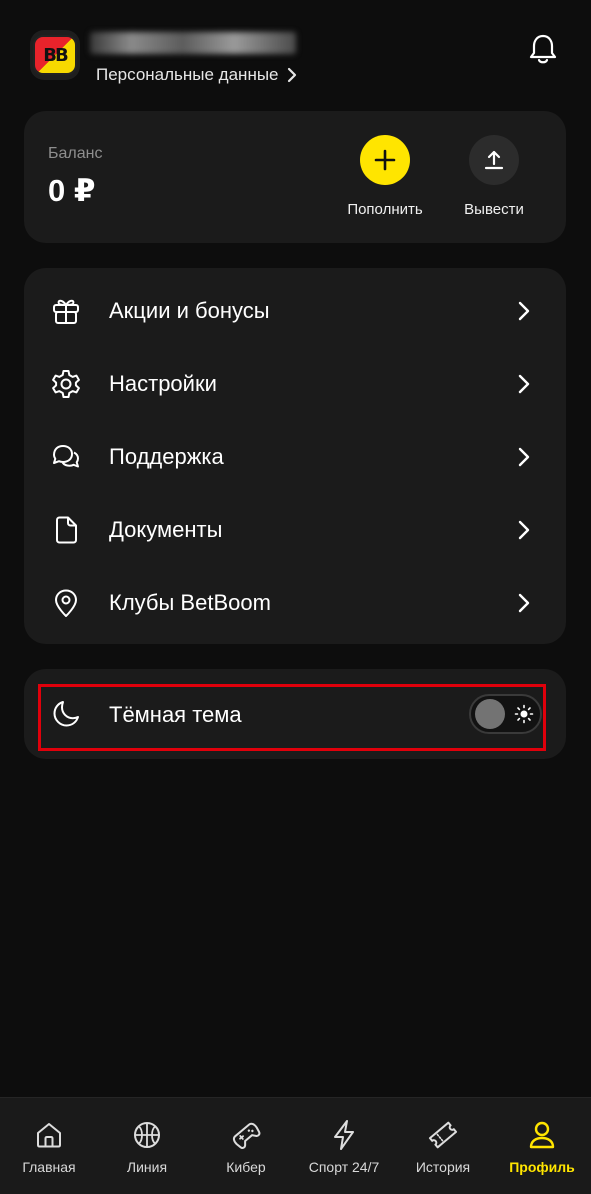  What do you see at coordinates (542, 1167) in the screenshot?
I see `tab-label: Профиль` at bounding box center [542, 1167].